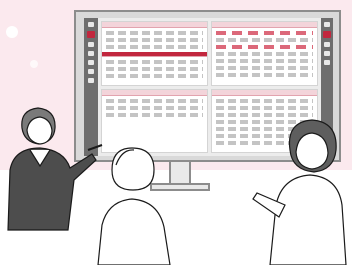 The width and height of the screenshot is (352, 265). I want to click on woman-left-figure, so click(55, 169).